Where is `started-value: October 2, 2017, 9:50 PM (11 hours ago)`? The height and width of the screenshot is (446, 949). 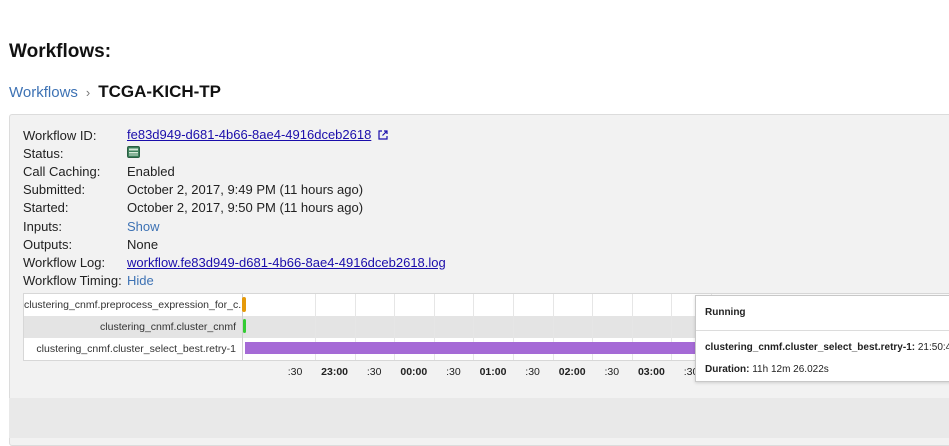
started-value: October 2, 2017, 9:50 PM (11 hours ago) is located at coordinates (245, 208).